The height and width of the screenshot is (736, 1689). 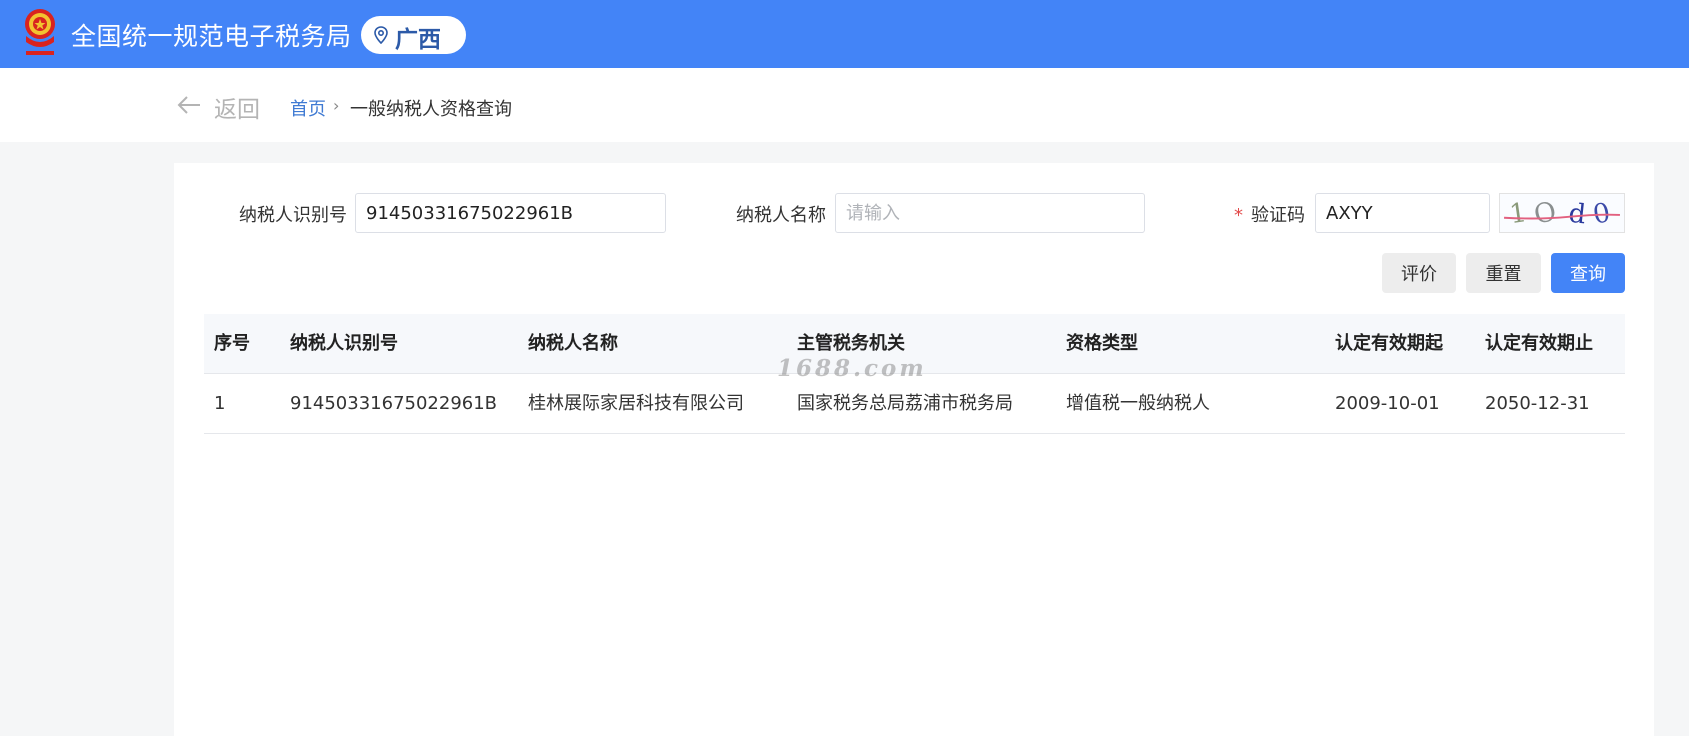 I want to click on breadcrumb-bar: 返回 首页 › 一般纳税人资格查询, so click(x=844, y=105).